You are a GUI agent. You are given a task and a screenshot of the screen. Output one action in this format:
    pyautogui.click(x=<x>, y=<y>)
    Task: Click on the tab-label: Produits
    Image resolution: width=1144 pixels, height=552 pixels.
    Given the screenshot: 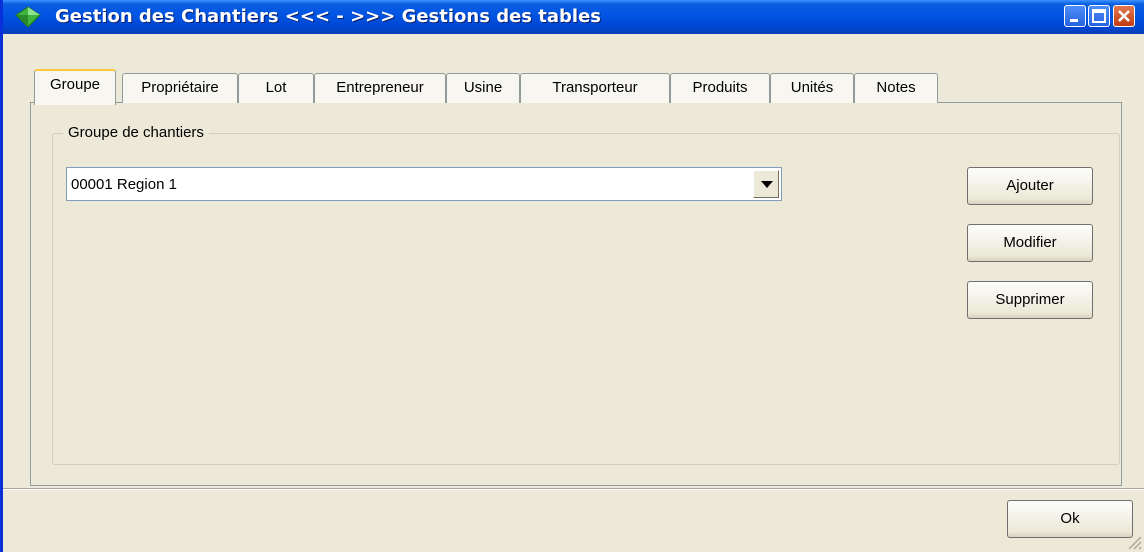 What is the action you would take?
    pyautogui.click(x=720, y=87)
    